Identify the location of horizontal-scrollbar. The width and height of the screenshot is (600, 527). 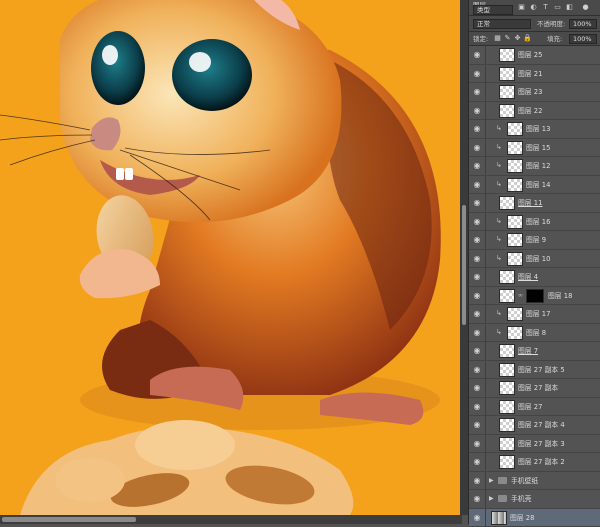
(231, 519).